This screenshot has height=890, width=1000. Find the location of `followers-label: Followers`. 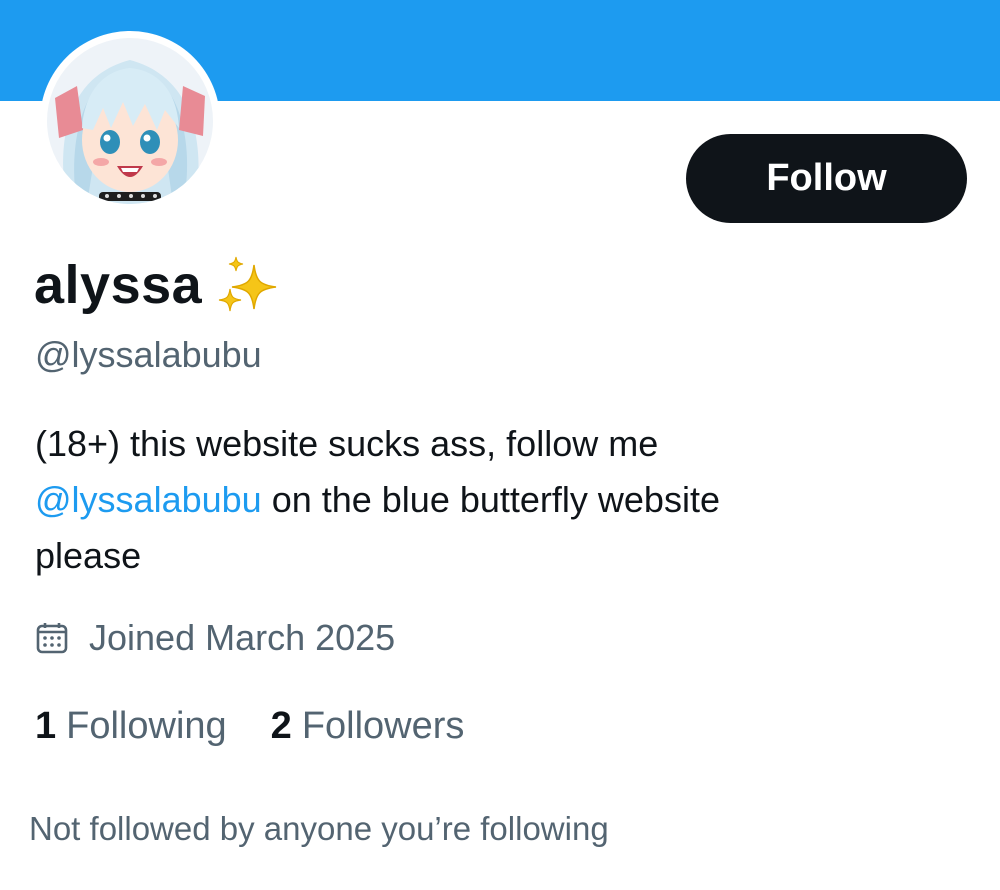

followers-label: Followers is located at coordinates (383, 725).